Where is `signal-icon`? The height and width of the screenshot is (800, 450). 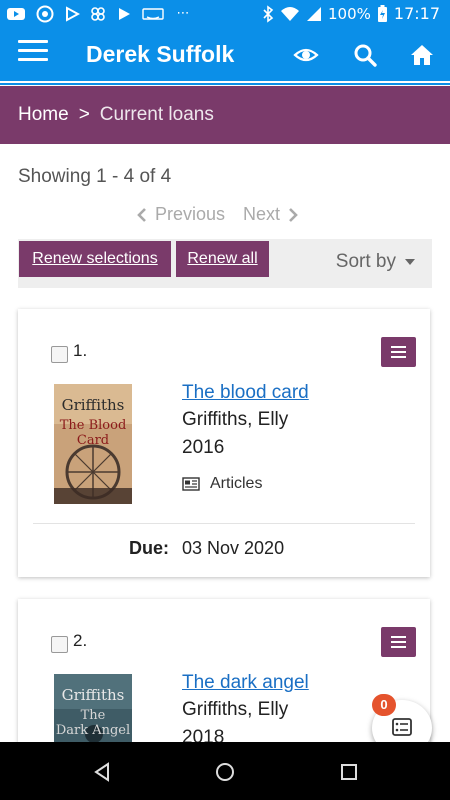
signal-icon is located at coordinates (314, 13).